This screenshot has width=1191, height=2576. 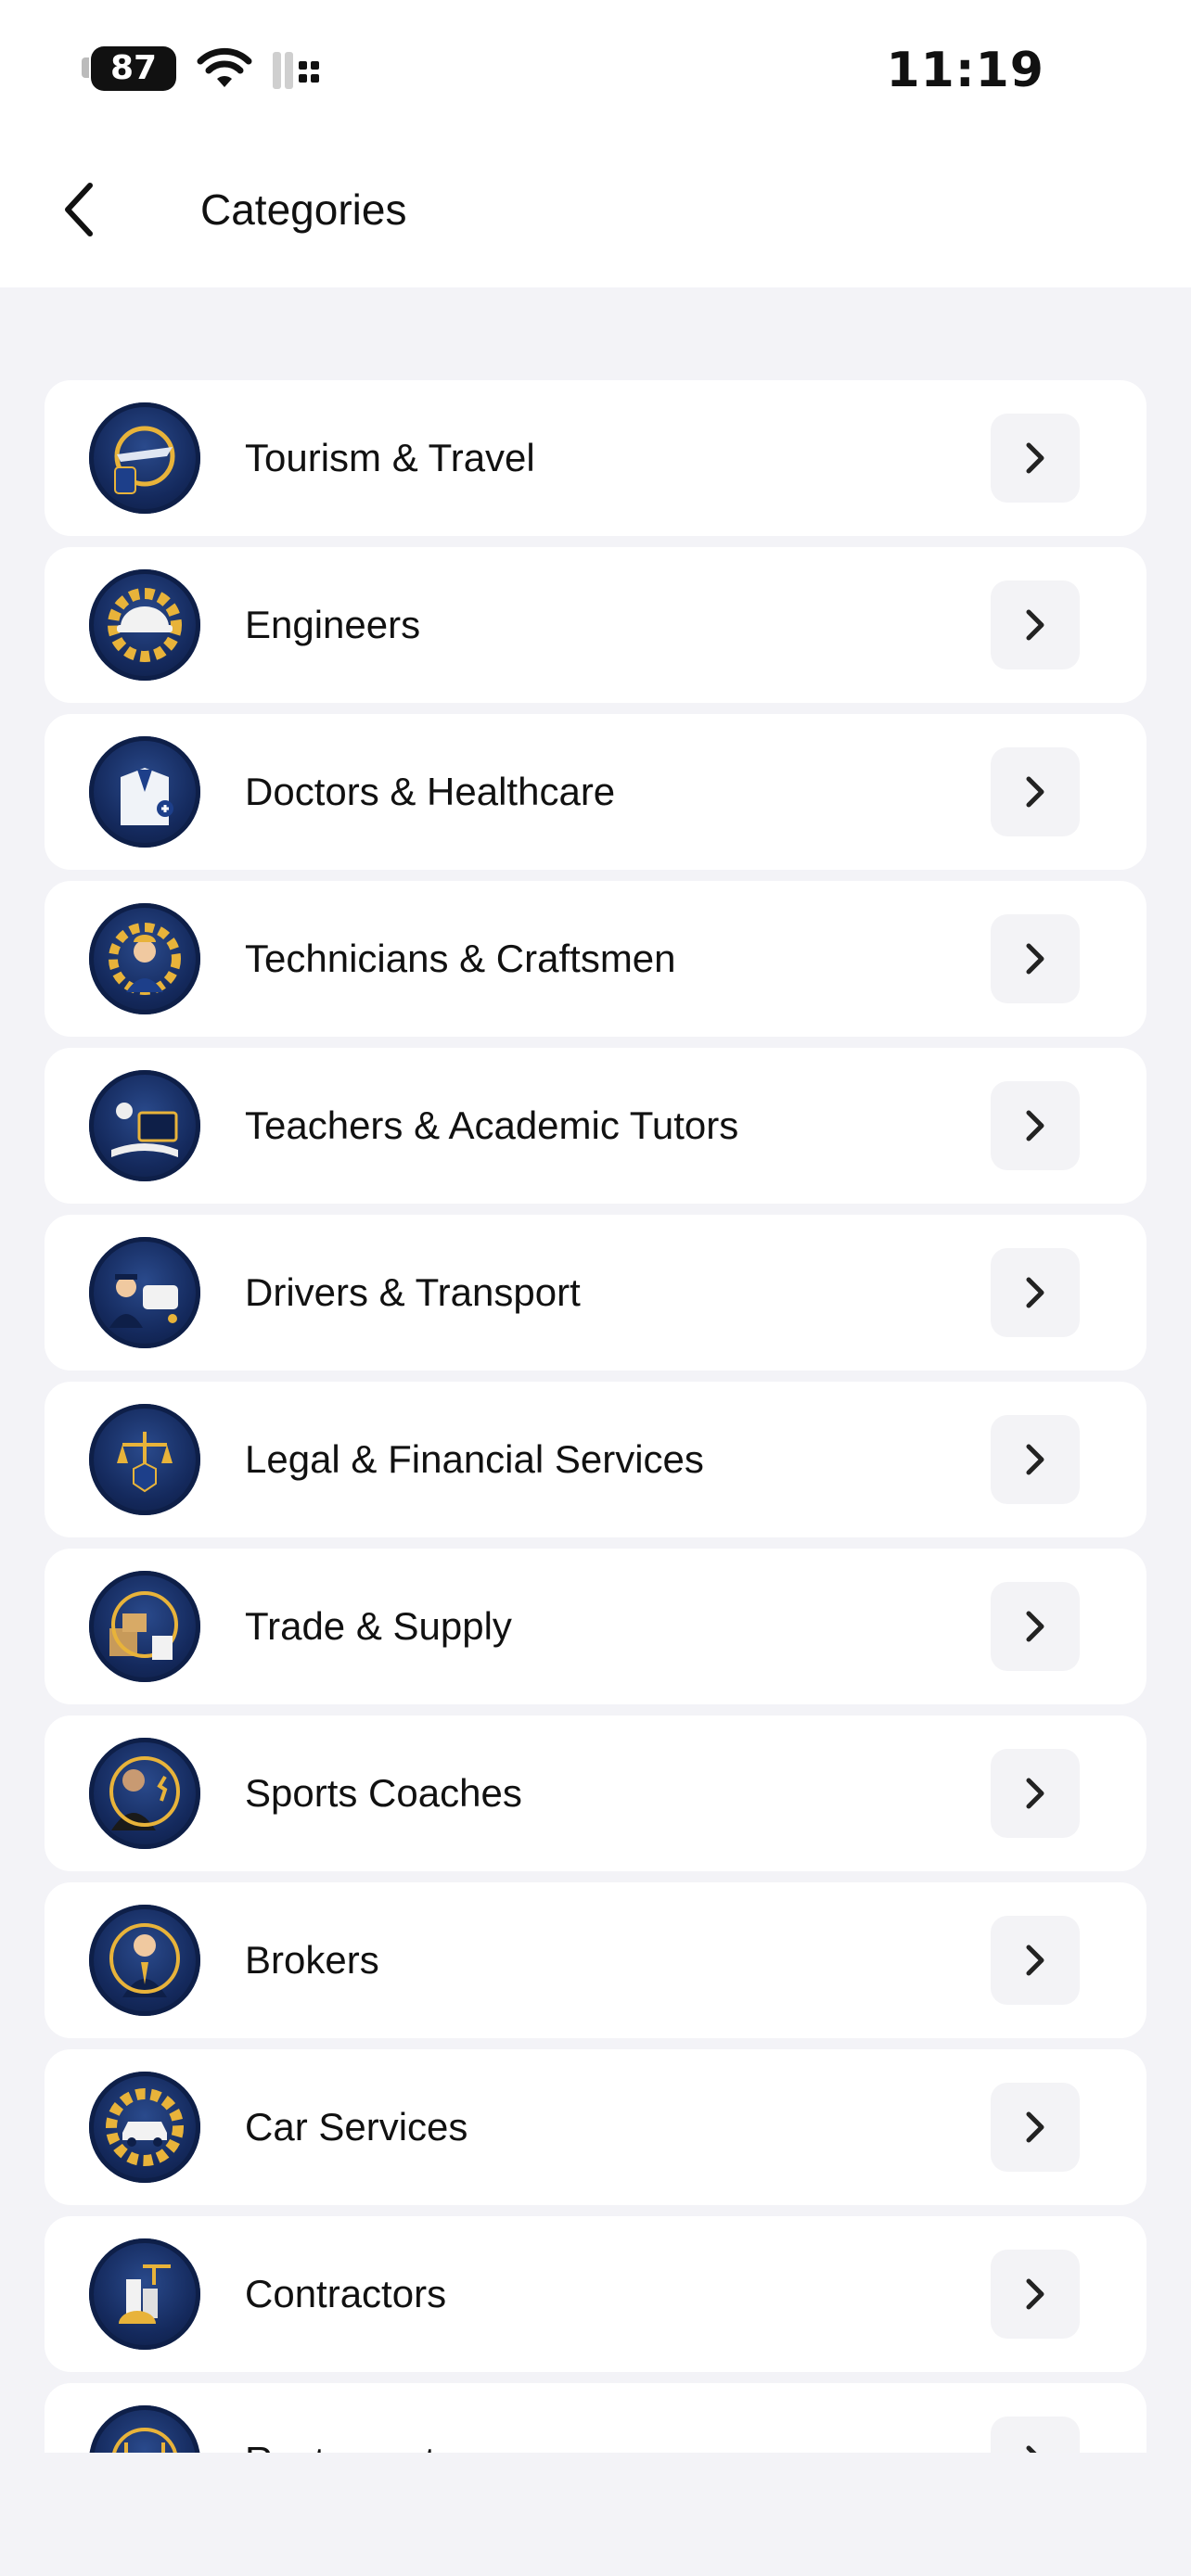 What do you see at coordinates (145, 1626) in the screenshot?
I see `trade-icon` at bounding box center [145, 1626].